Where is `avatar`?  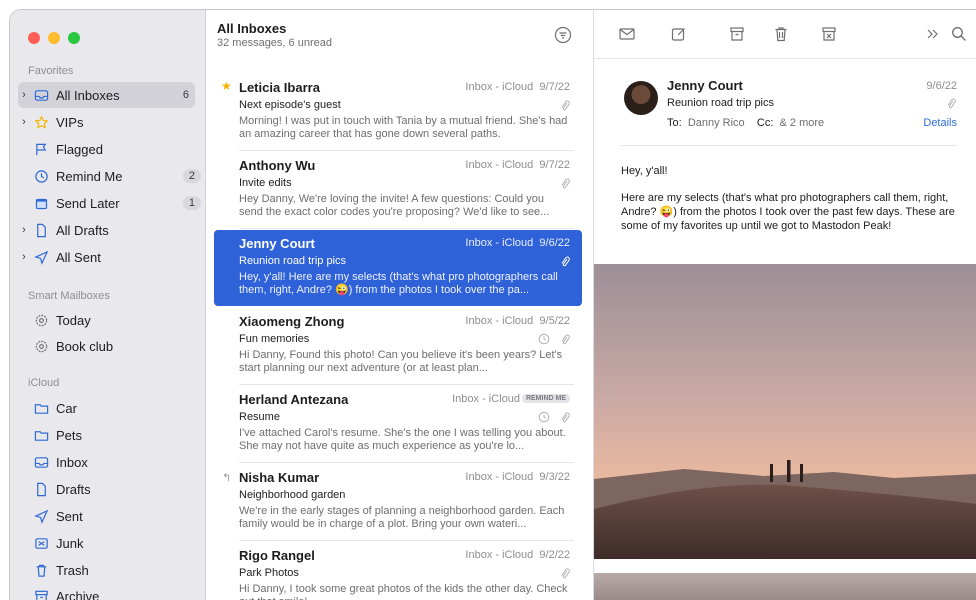 avatar is located at coordinates (641, 98).